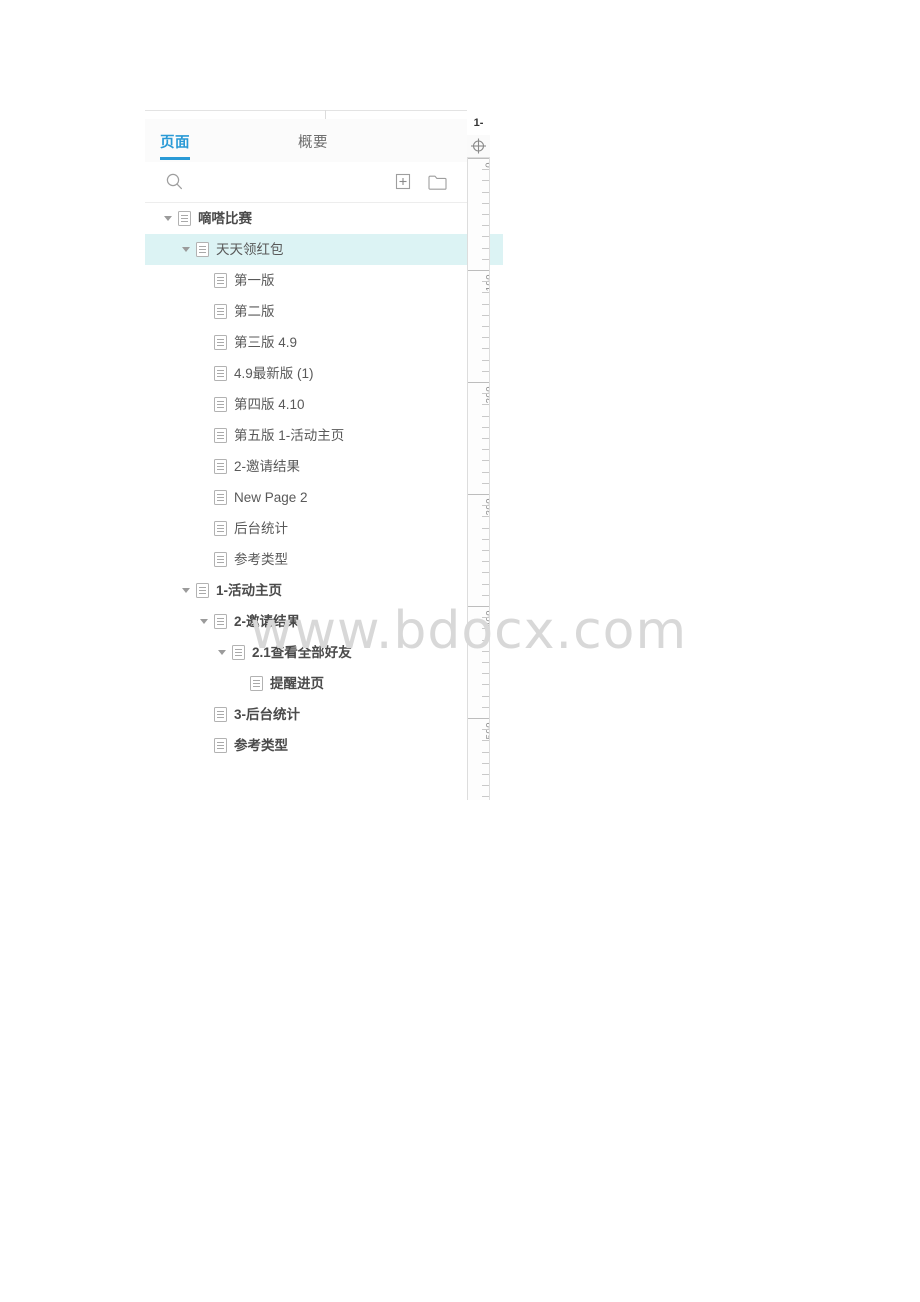  Describe the element at coordinates (306, 218) in the screenshot. I see `tree-row: 嘀嗒比赛` at that location.